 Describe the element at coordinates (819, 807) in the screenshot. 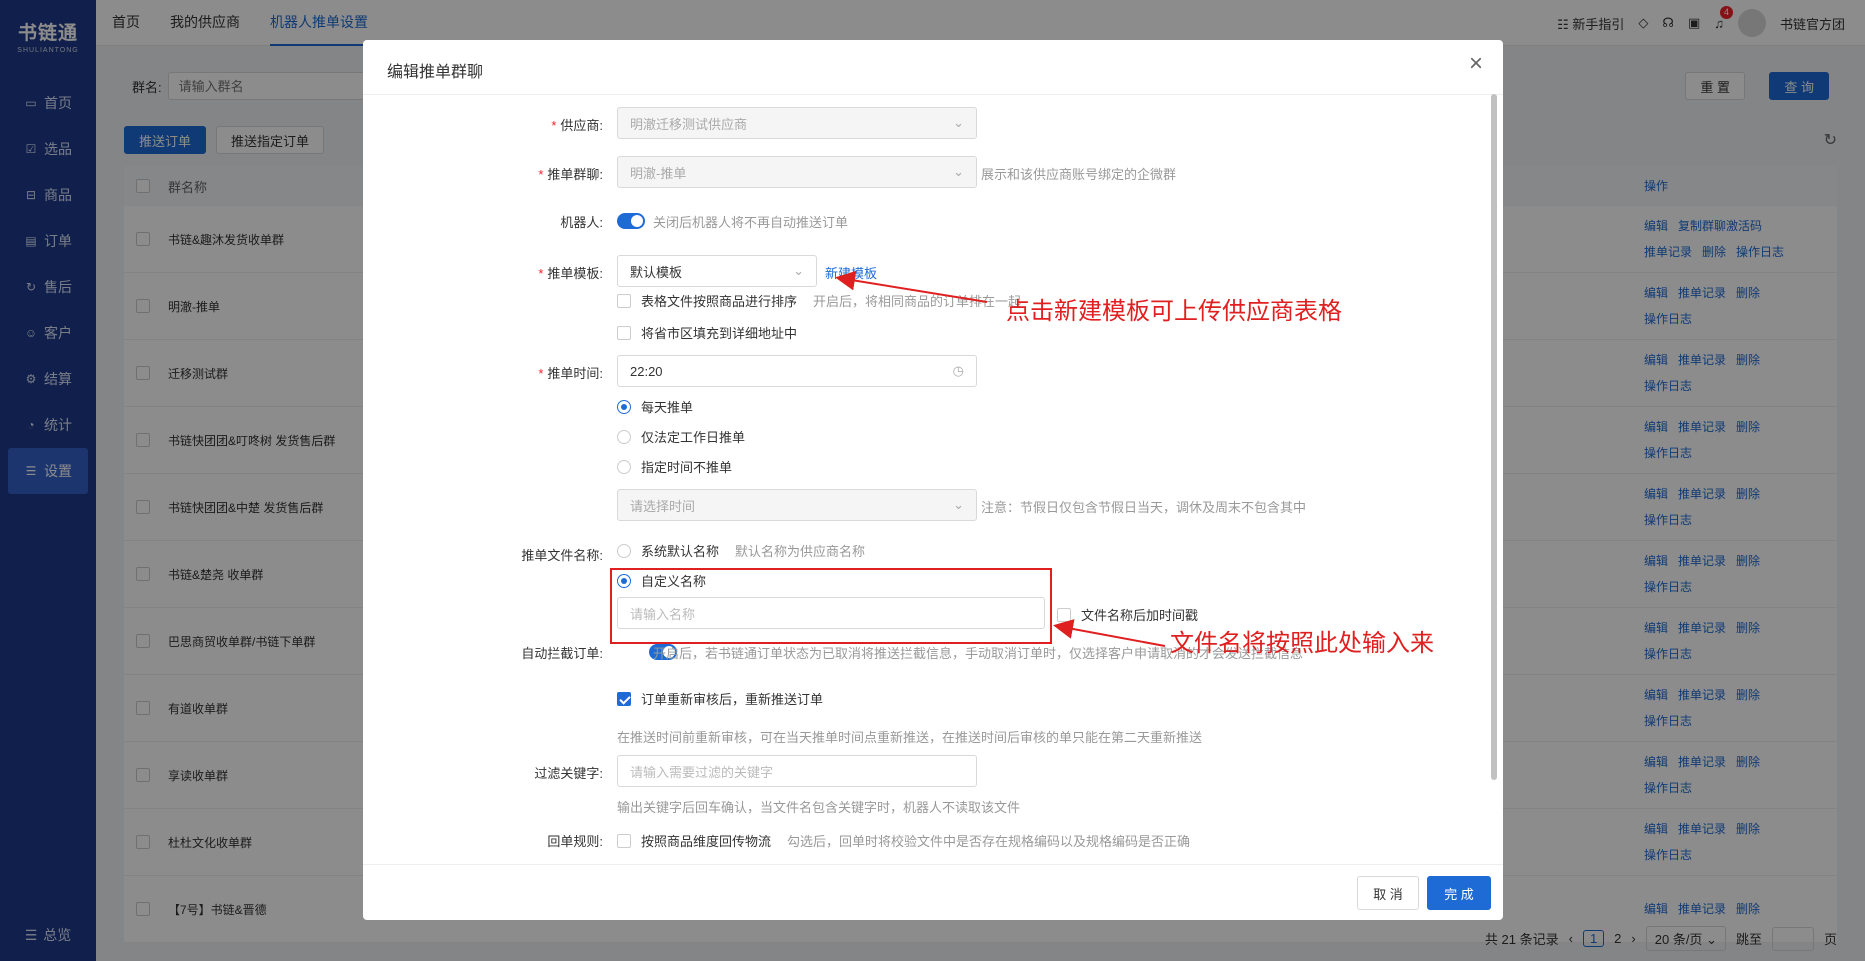

I see `keyword-hint: 输出关键字后回车确认，当文件名包含关键字时，机器人不读取该文件` at that location.